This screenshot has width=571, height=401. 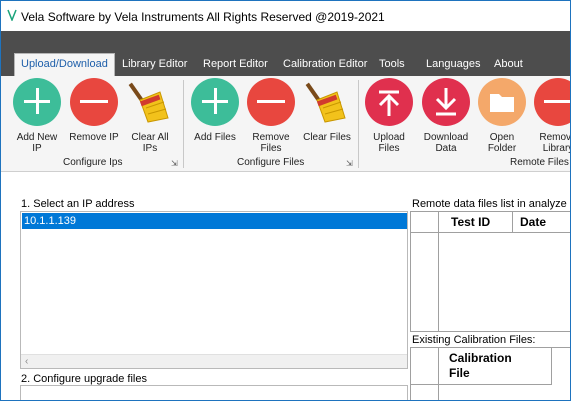 I want to click on button-label: Clear Files, so click(x=327, y=137).